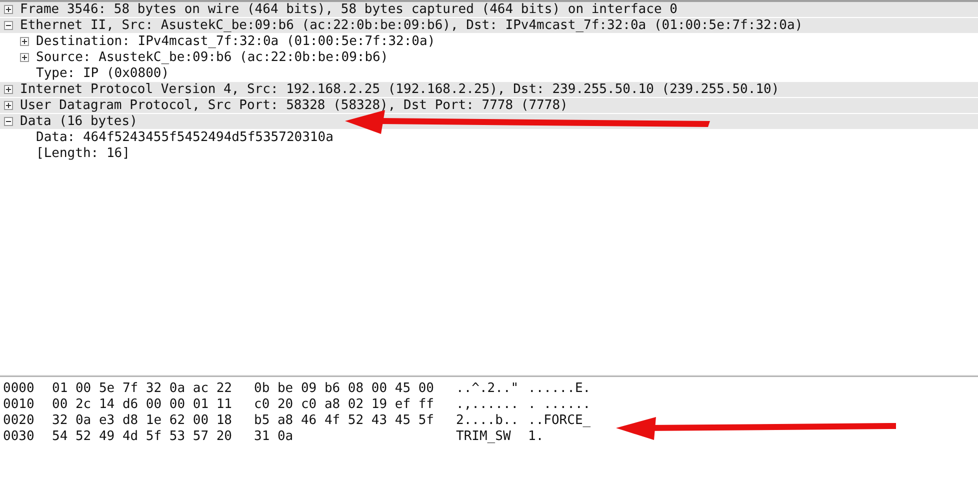  I want to click on byte-offset: 0010, so click(19, 405).